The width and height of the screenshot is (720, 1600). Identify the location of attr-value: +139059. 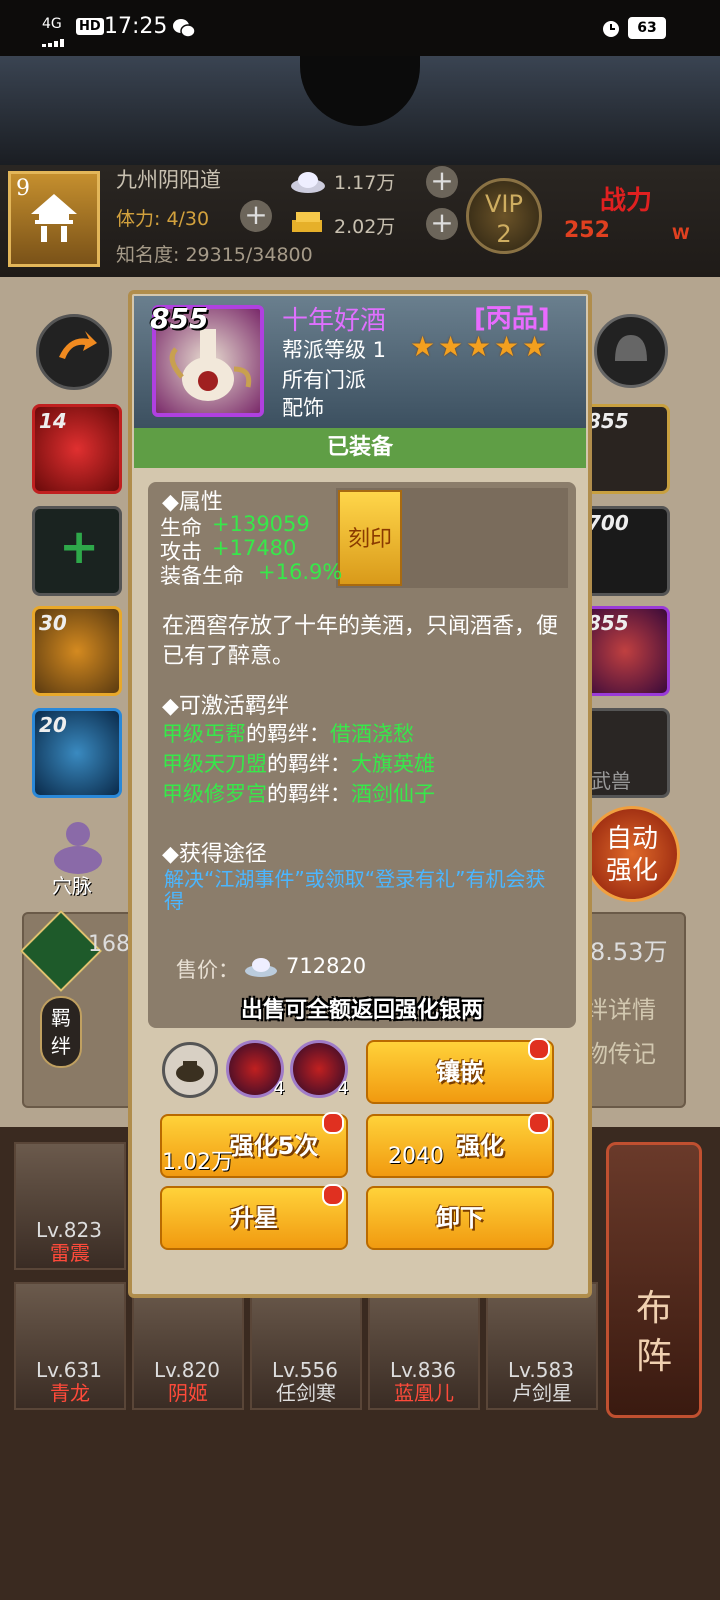
(261, 524).